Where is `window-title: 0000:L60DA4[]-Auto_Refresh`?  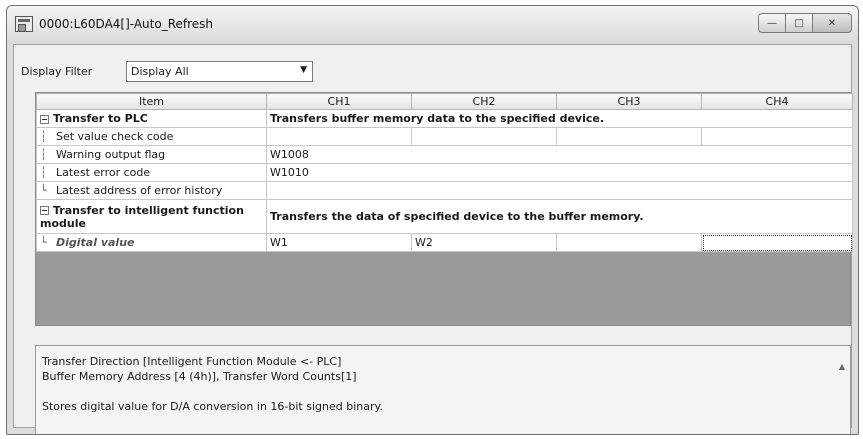 window-title: 0000:L60DA4[]-Auto_Refresh is located at coordinates (126, 24).